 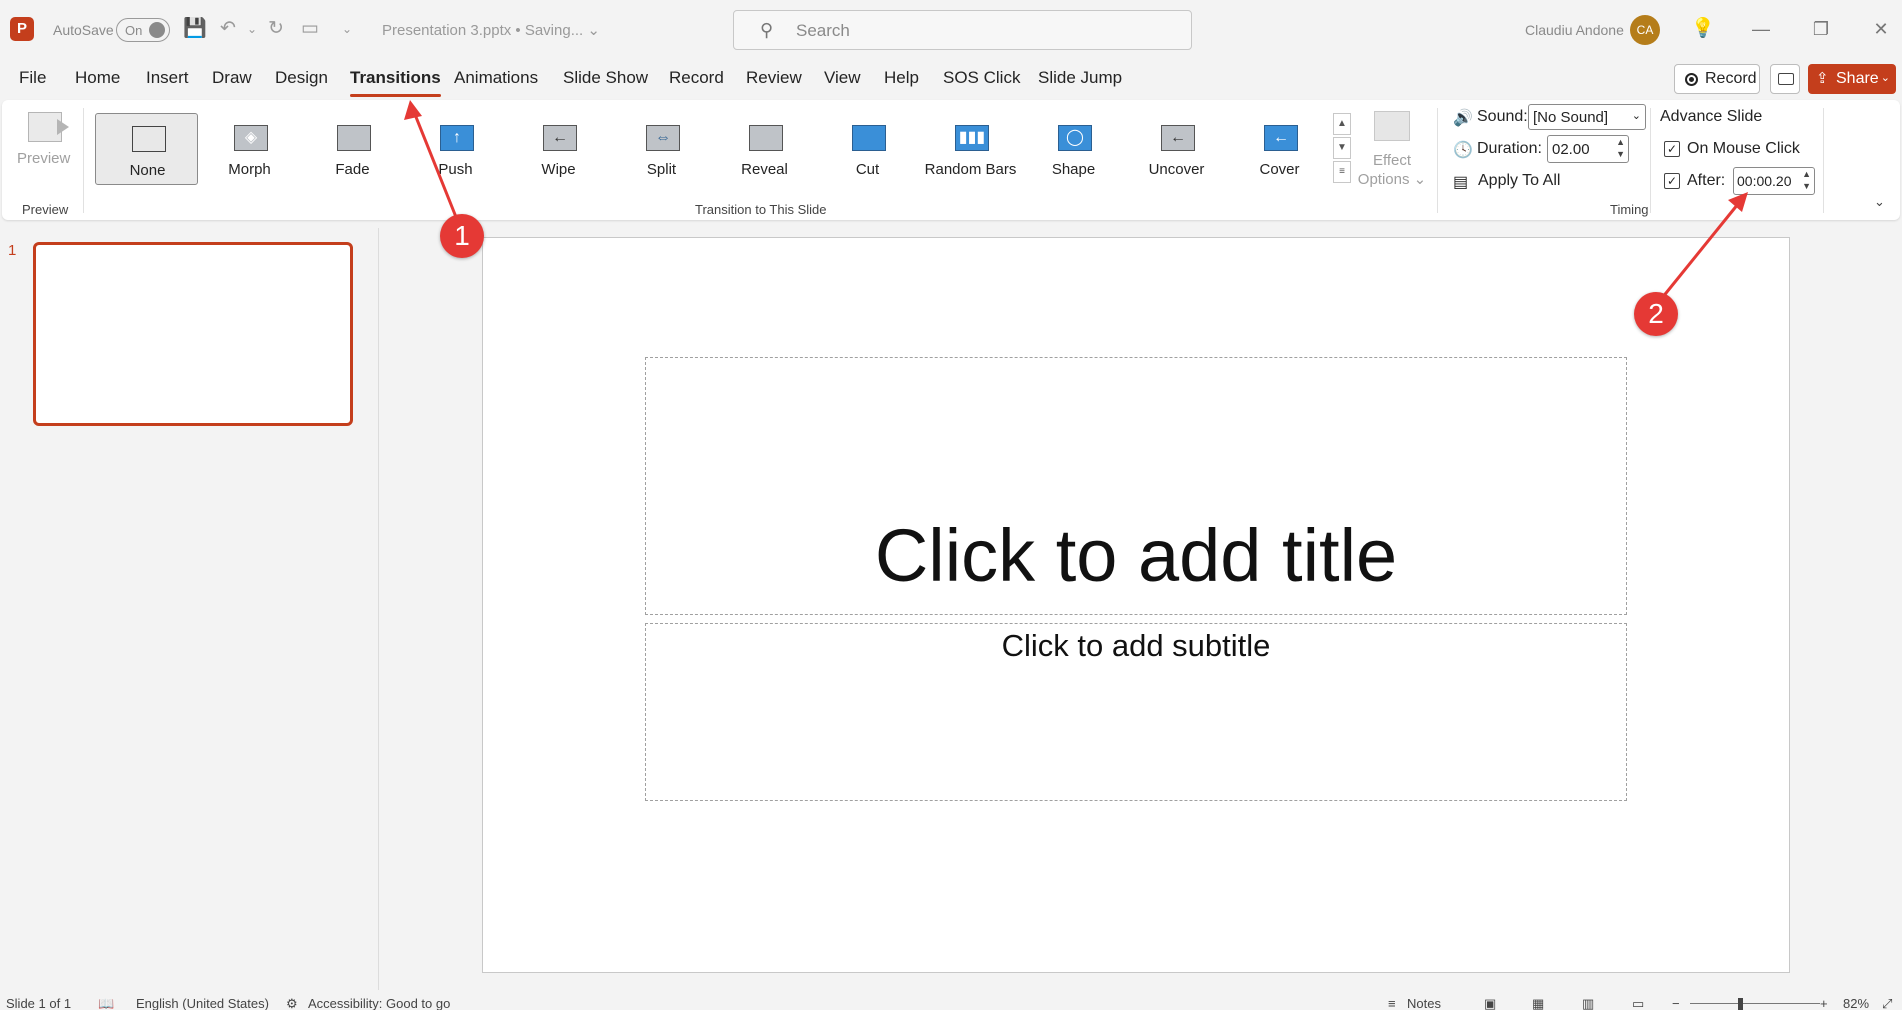 I want to click on notes-button: Notes, so click(x=1424, y=1003).